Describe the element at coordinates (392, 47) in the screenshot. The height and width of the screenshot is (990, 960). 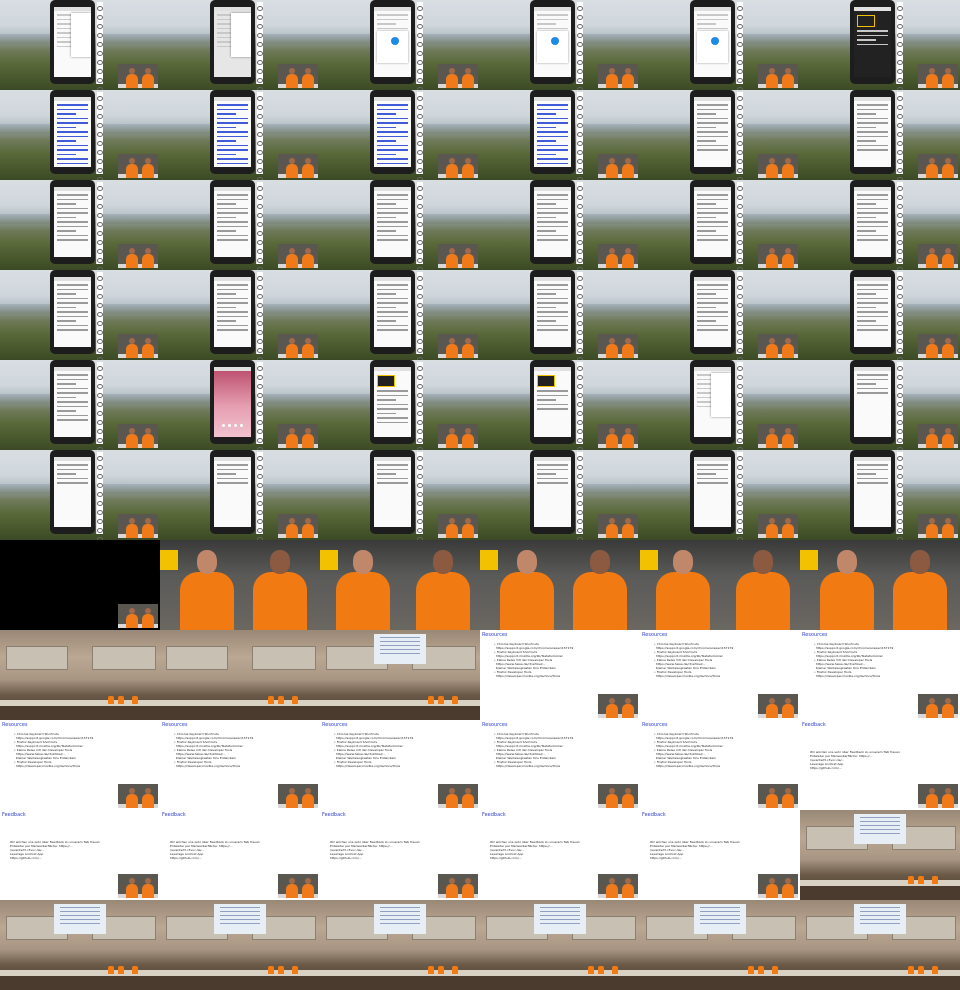
I see `dialog-box` at that location.